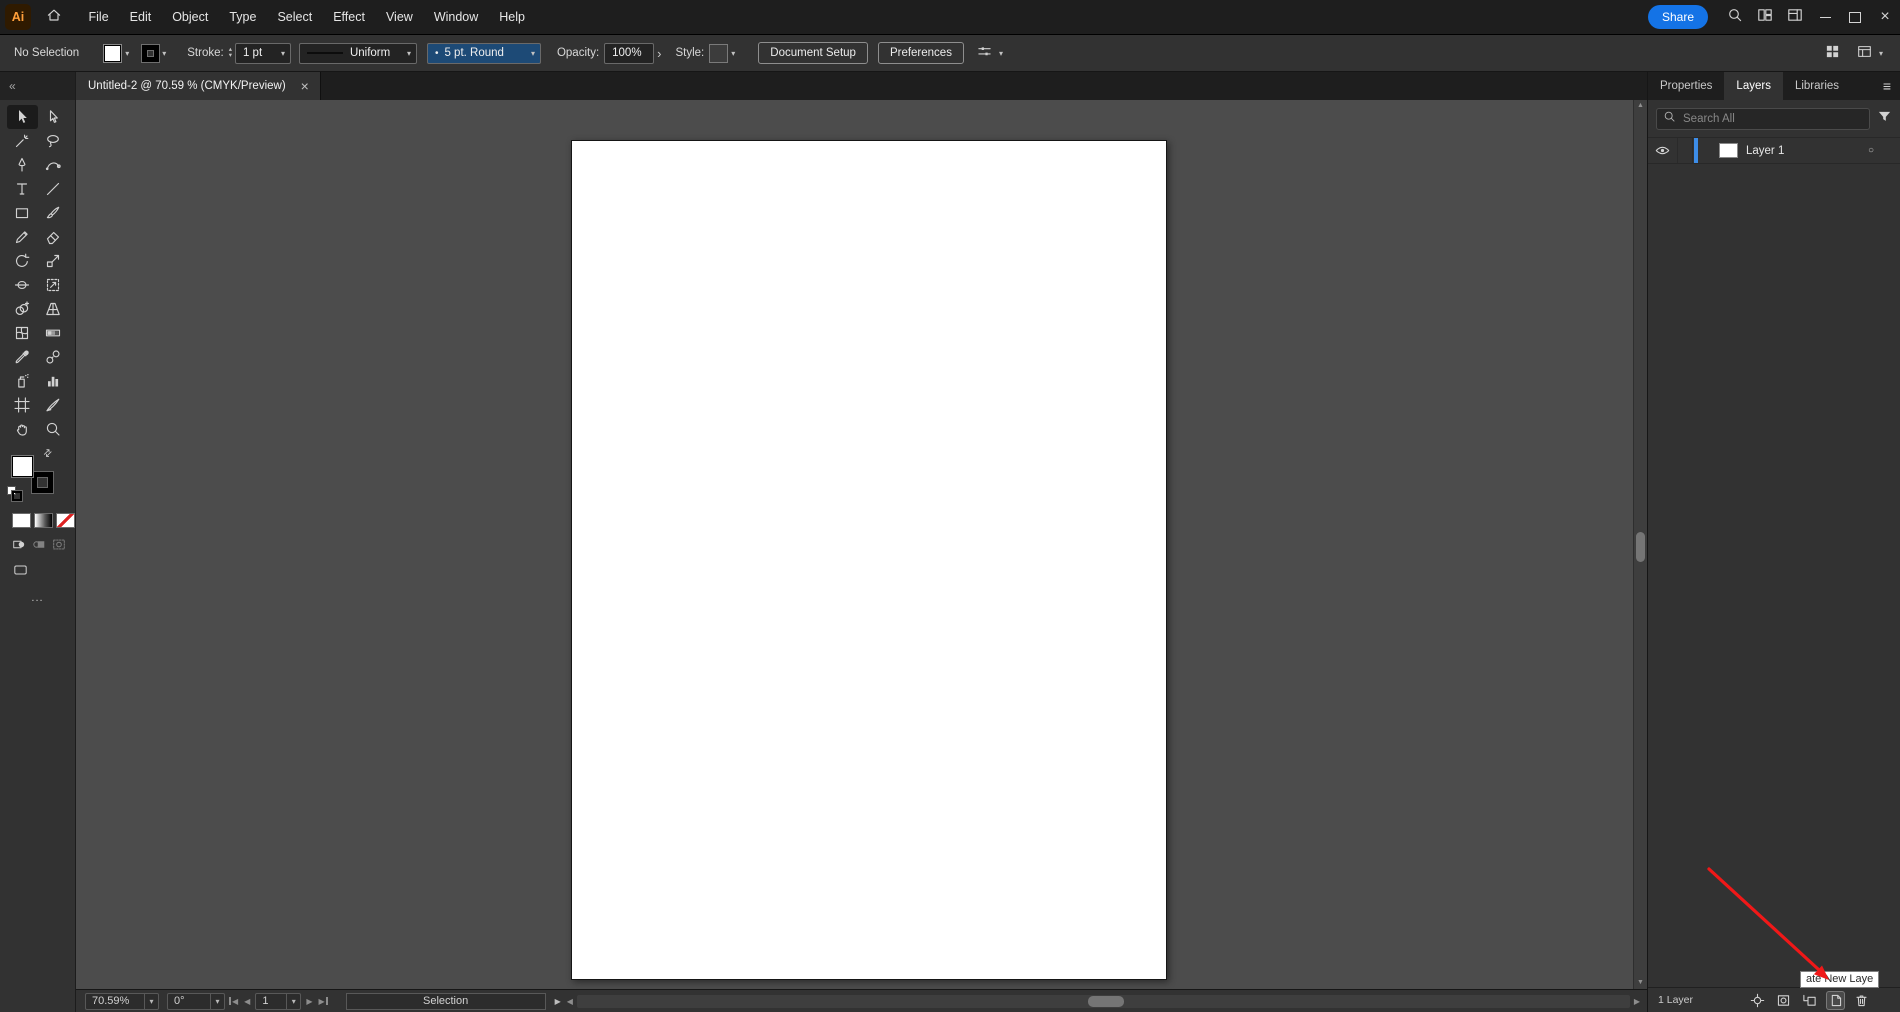 The image size is (1900, 1012). I want to click on zoom-select: 70.59% ▾, so click(122, 1001).